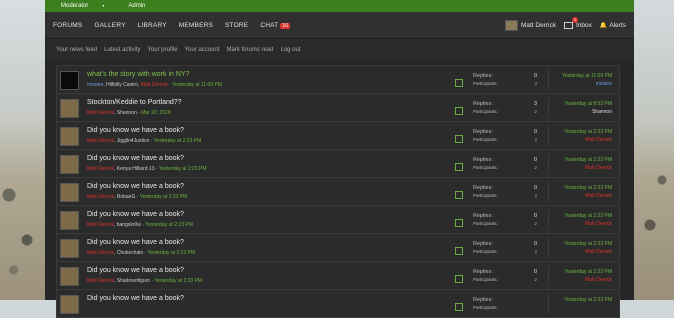 This screenshot has width=674, height=318. I want to click on subnav-logout: Log out, so click(290, 50).